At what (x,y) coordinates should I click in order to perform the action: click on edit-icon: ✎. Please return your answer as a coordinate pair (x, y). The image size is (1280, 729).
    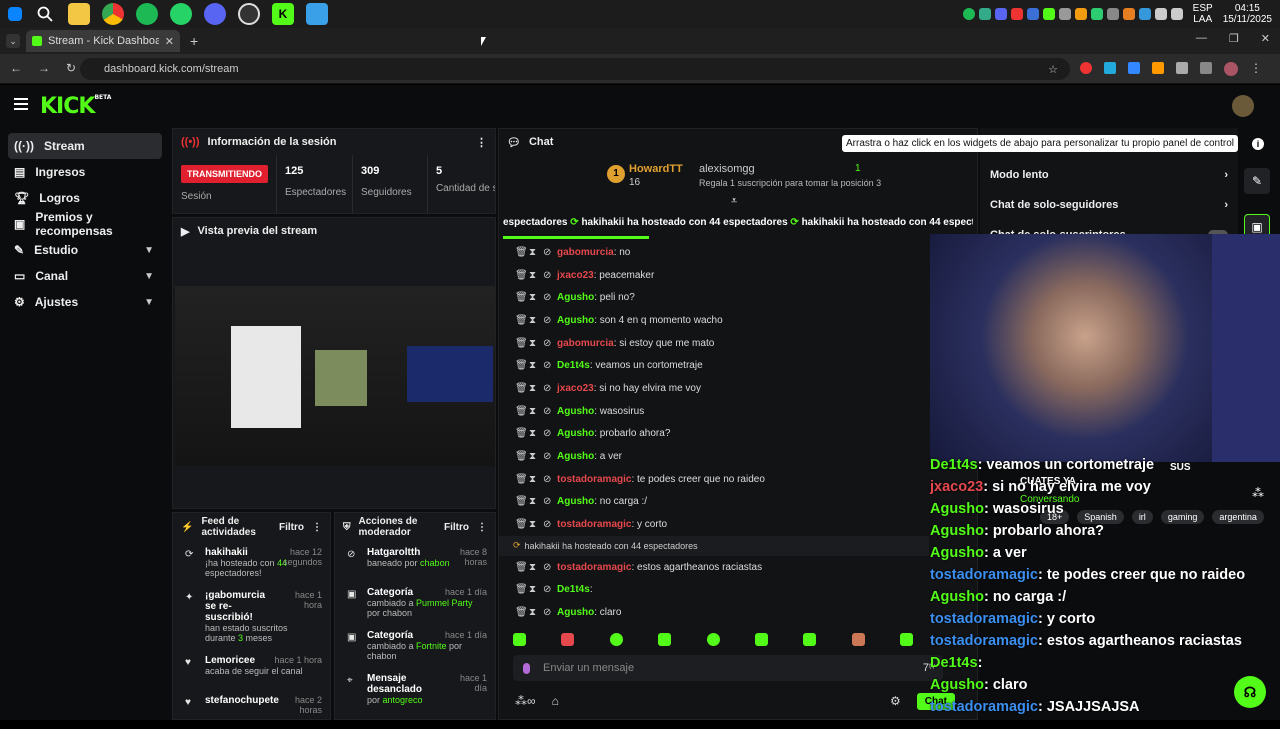
    Looking at the image, I should click on (1257, 181).